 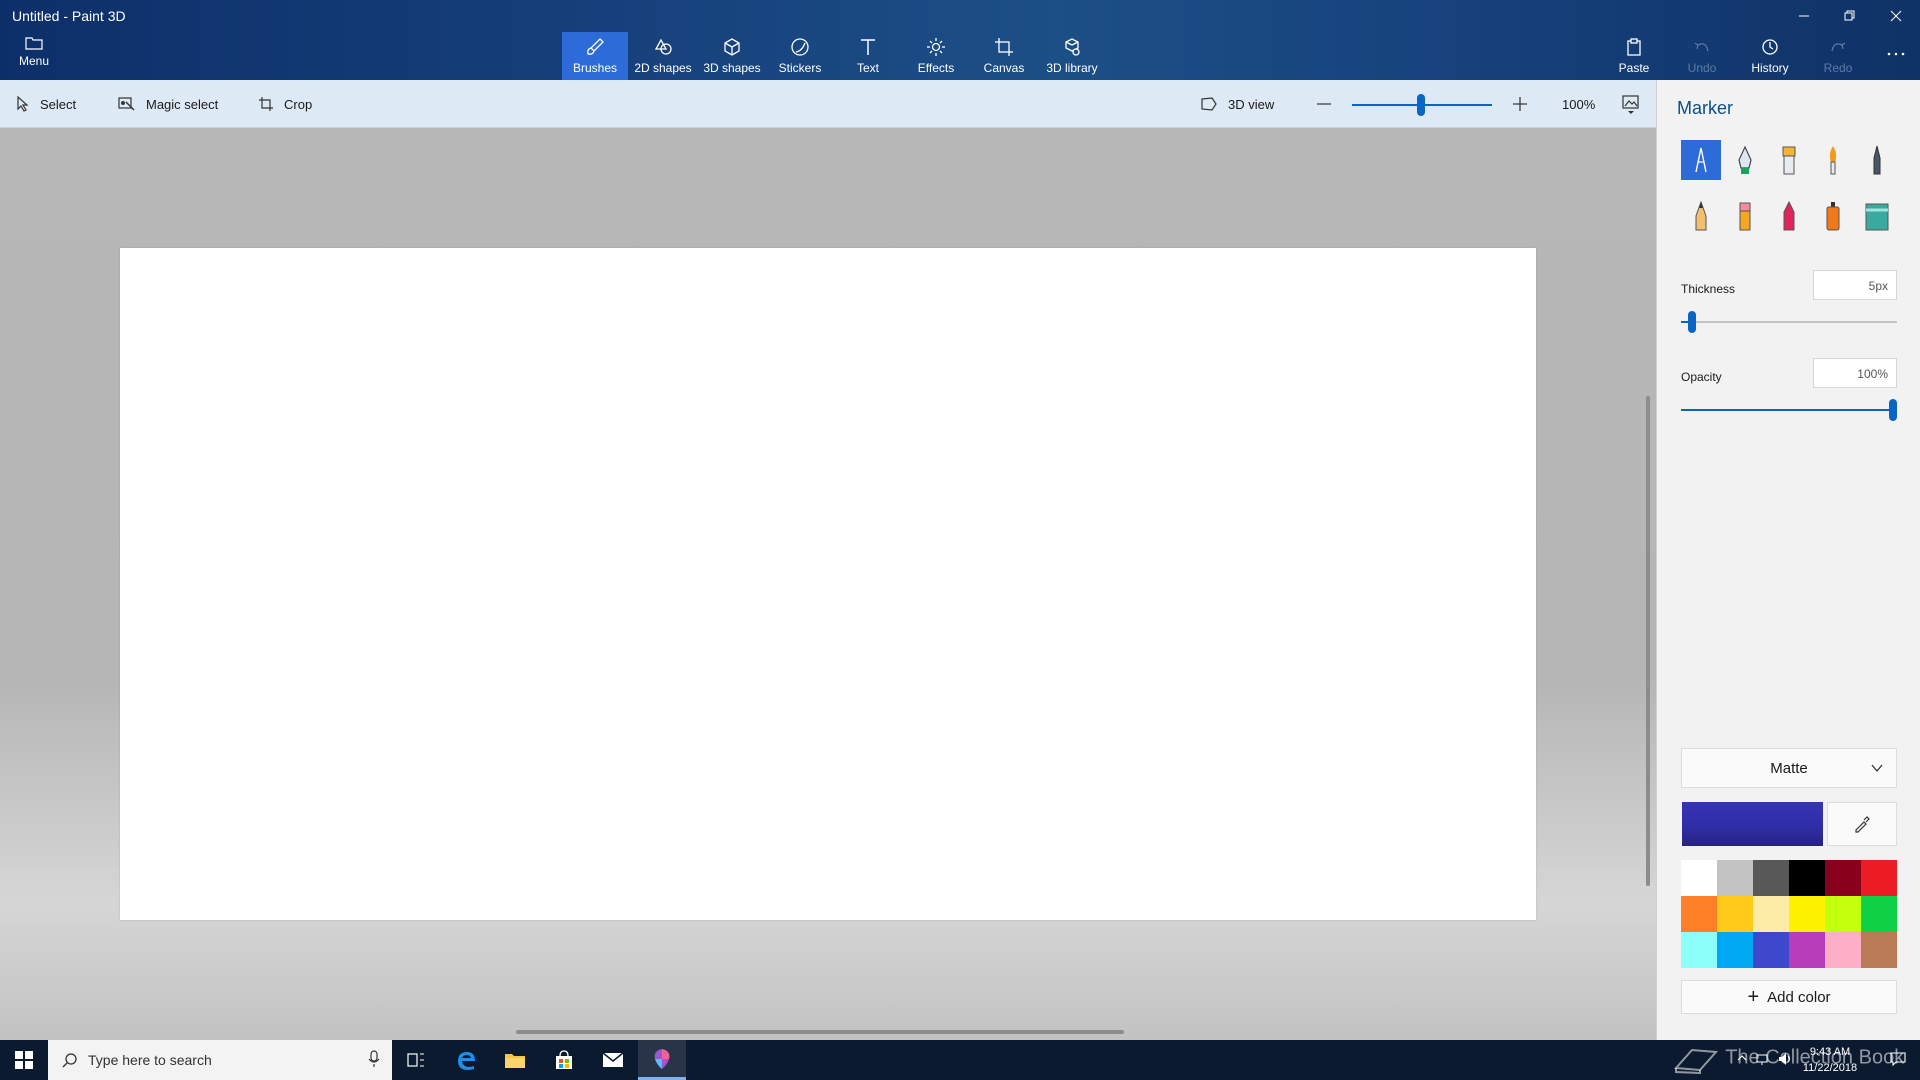 I want to click on color-swatch-yellow, so click(x=1807, y=914).